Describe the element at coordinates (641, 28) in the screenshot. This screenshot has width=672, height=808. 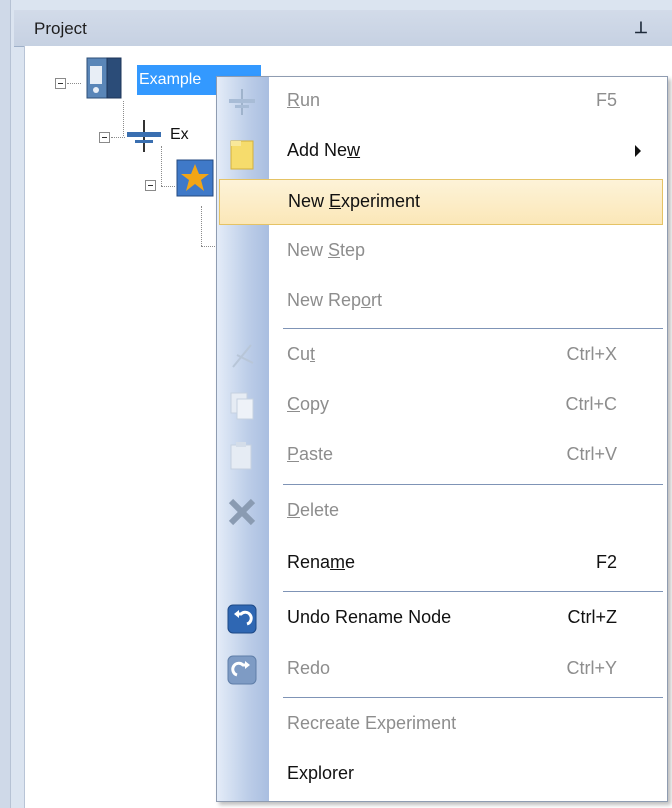
I see `pin-icon: ⊥` at that location.